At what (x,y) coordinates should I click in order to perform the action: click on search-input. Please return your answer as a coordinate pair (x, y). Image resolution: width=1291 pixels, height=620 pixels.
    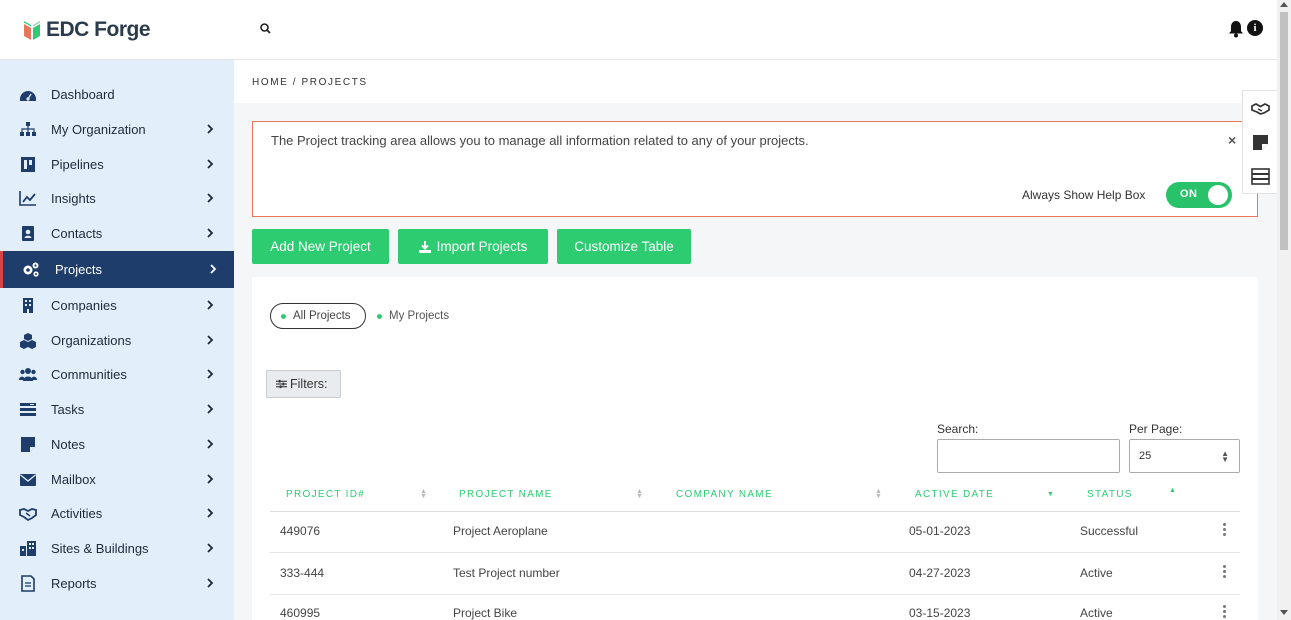
    Looking at the image, I should click on (1028, 456).